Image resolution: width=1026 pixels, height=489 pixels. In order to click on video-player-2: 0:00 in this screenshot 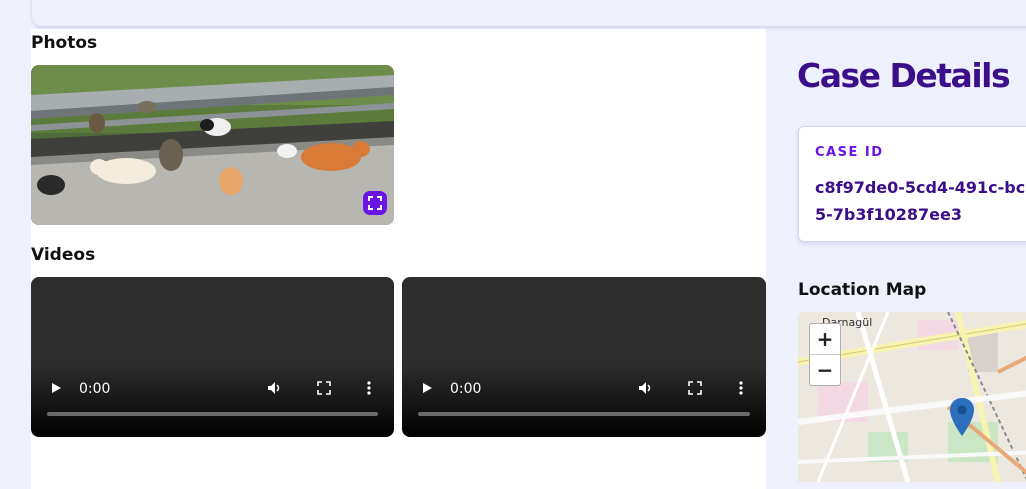, I will do `click(584, 357)`.